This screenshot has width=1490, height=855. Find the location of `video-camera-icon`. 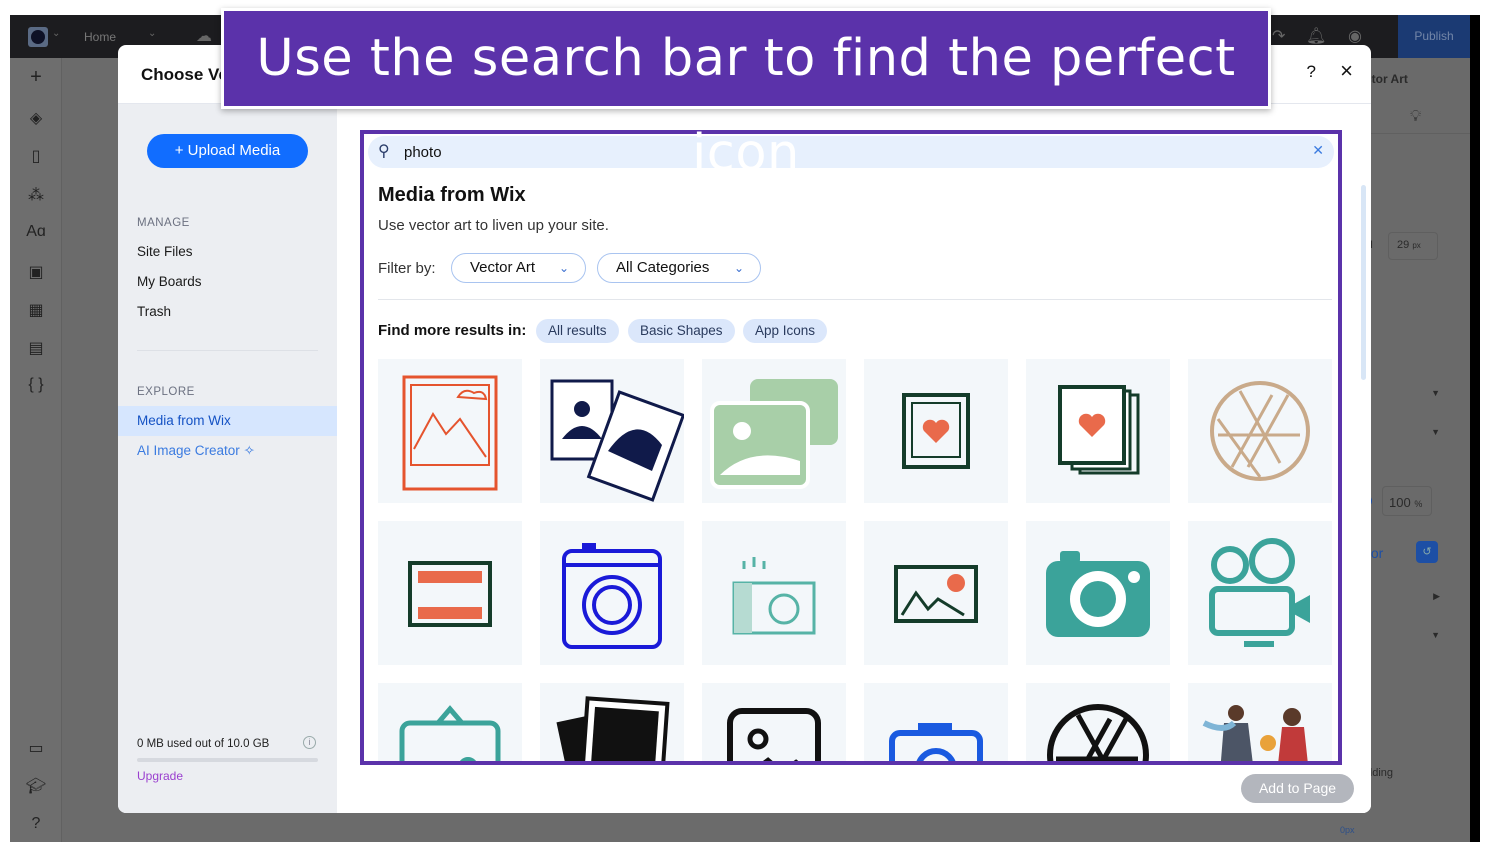

video-camera-icon is located at coordinates (1259, 592).